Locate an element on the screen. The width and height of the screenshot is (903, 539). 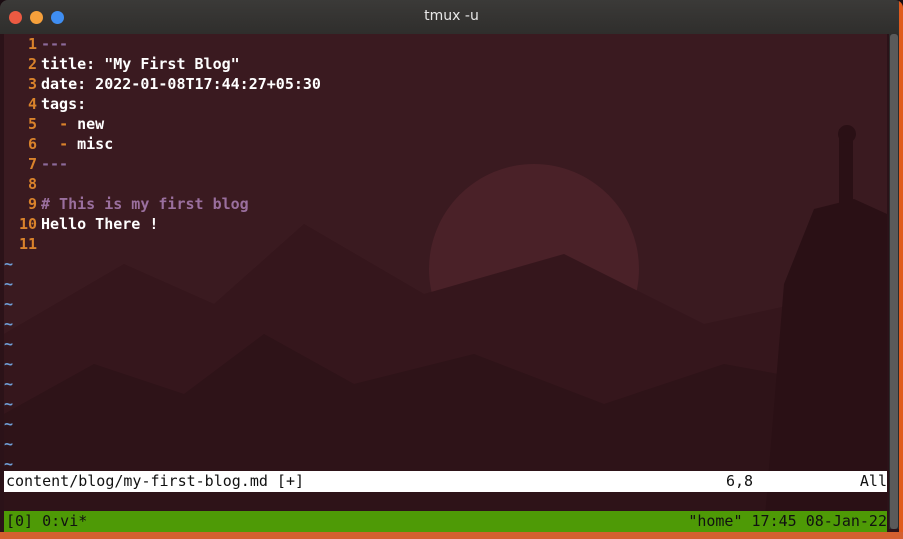
buffer-line: 5 - new is located at coordinates (54, 124).